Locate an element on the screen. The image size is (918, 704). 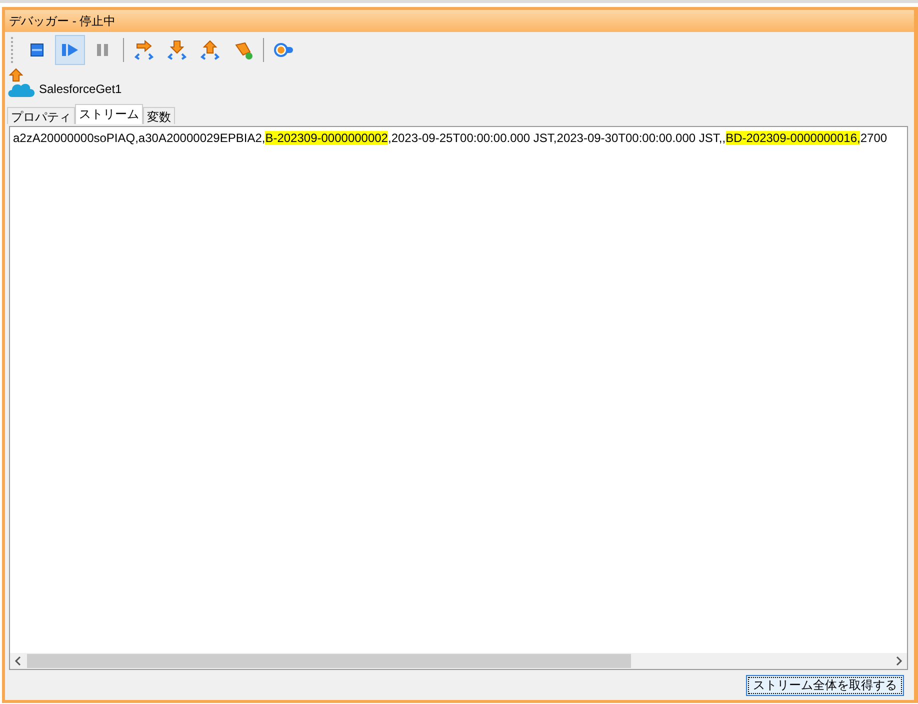
tab: ストリーム is located at coordinates (109, 114).